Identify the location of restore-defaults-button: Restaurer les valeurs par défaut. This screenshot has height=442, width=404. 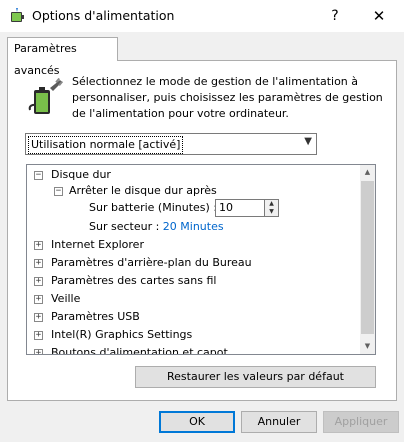
(255, 377).